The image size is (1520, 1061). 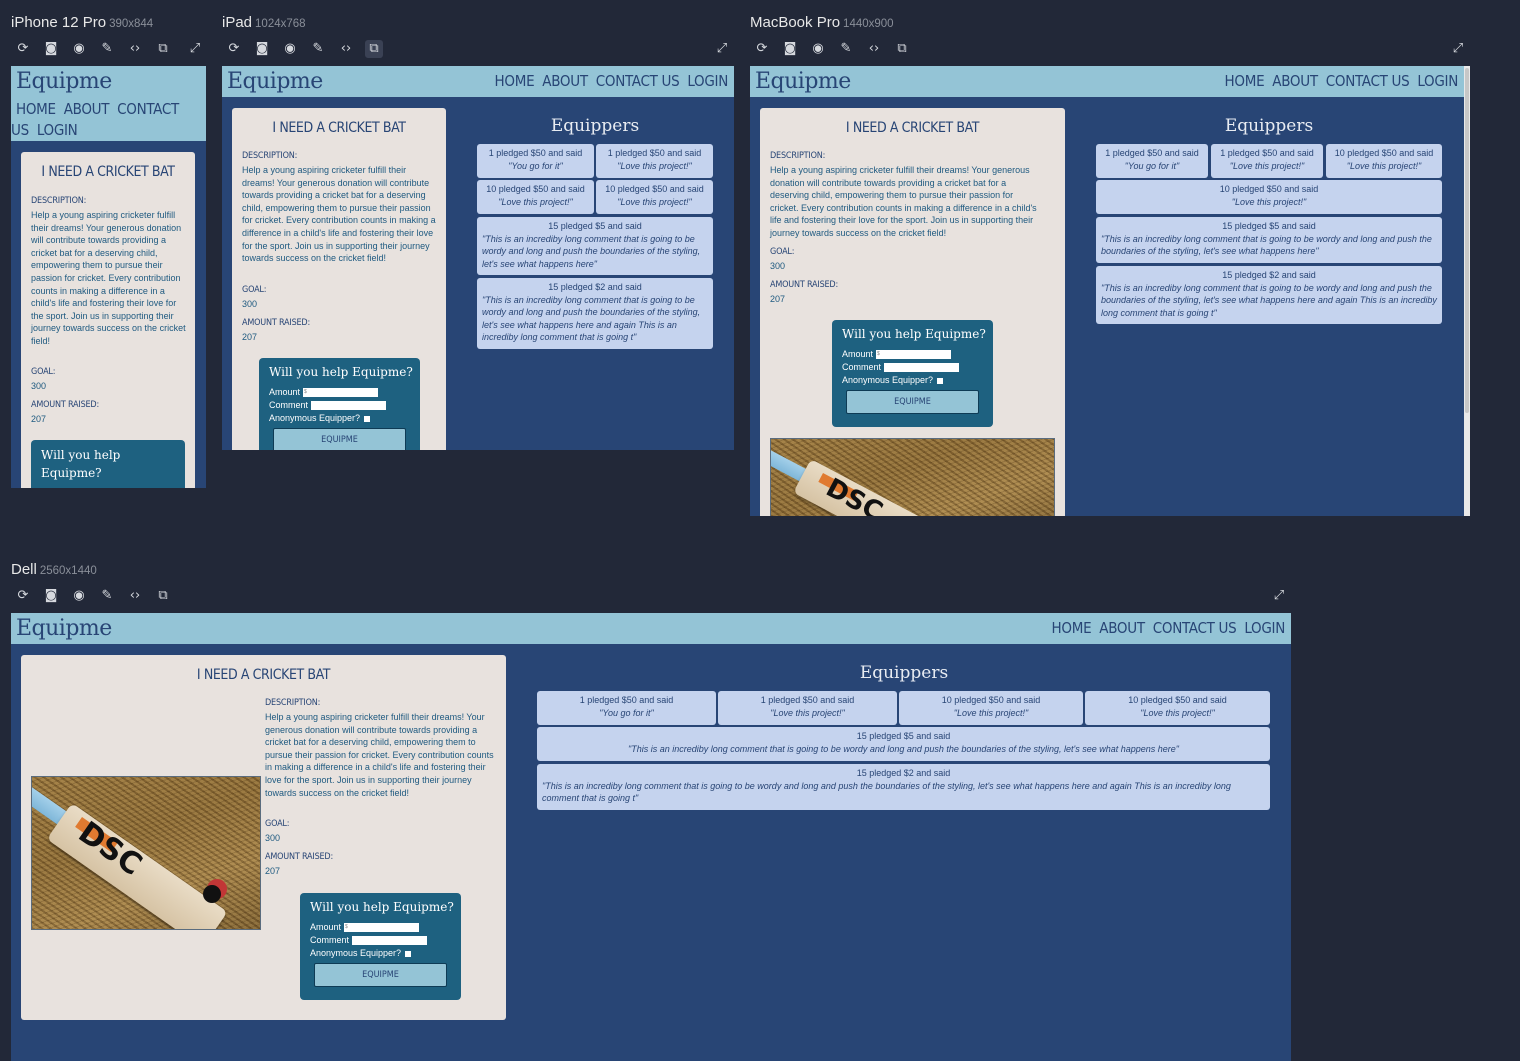 What do you see at coordinates (1111, 49) in the screenshot?
I see `toolbar-macbook: ⟳ ◙ ◉ ✎ ‹› ⧉ ⤢` at bounding box center [1111, 49].